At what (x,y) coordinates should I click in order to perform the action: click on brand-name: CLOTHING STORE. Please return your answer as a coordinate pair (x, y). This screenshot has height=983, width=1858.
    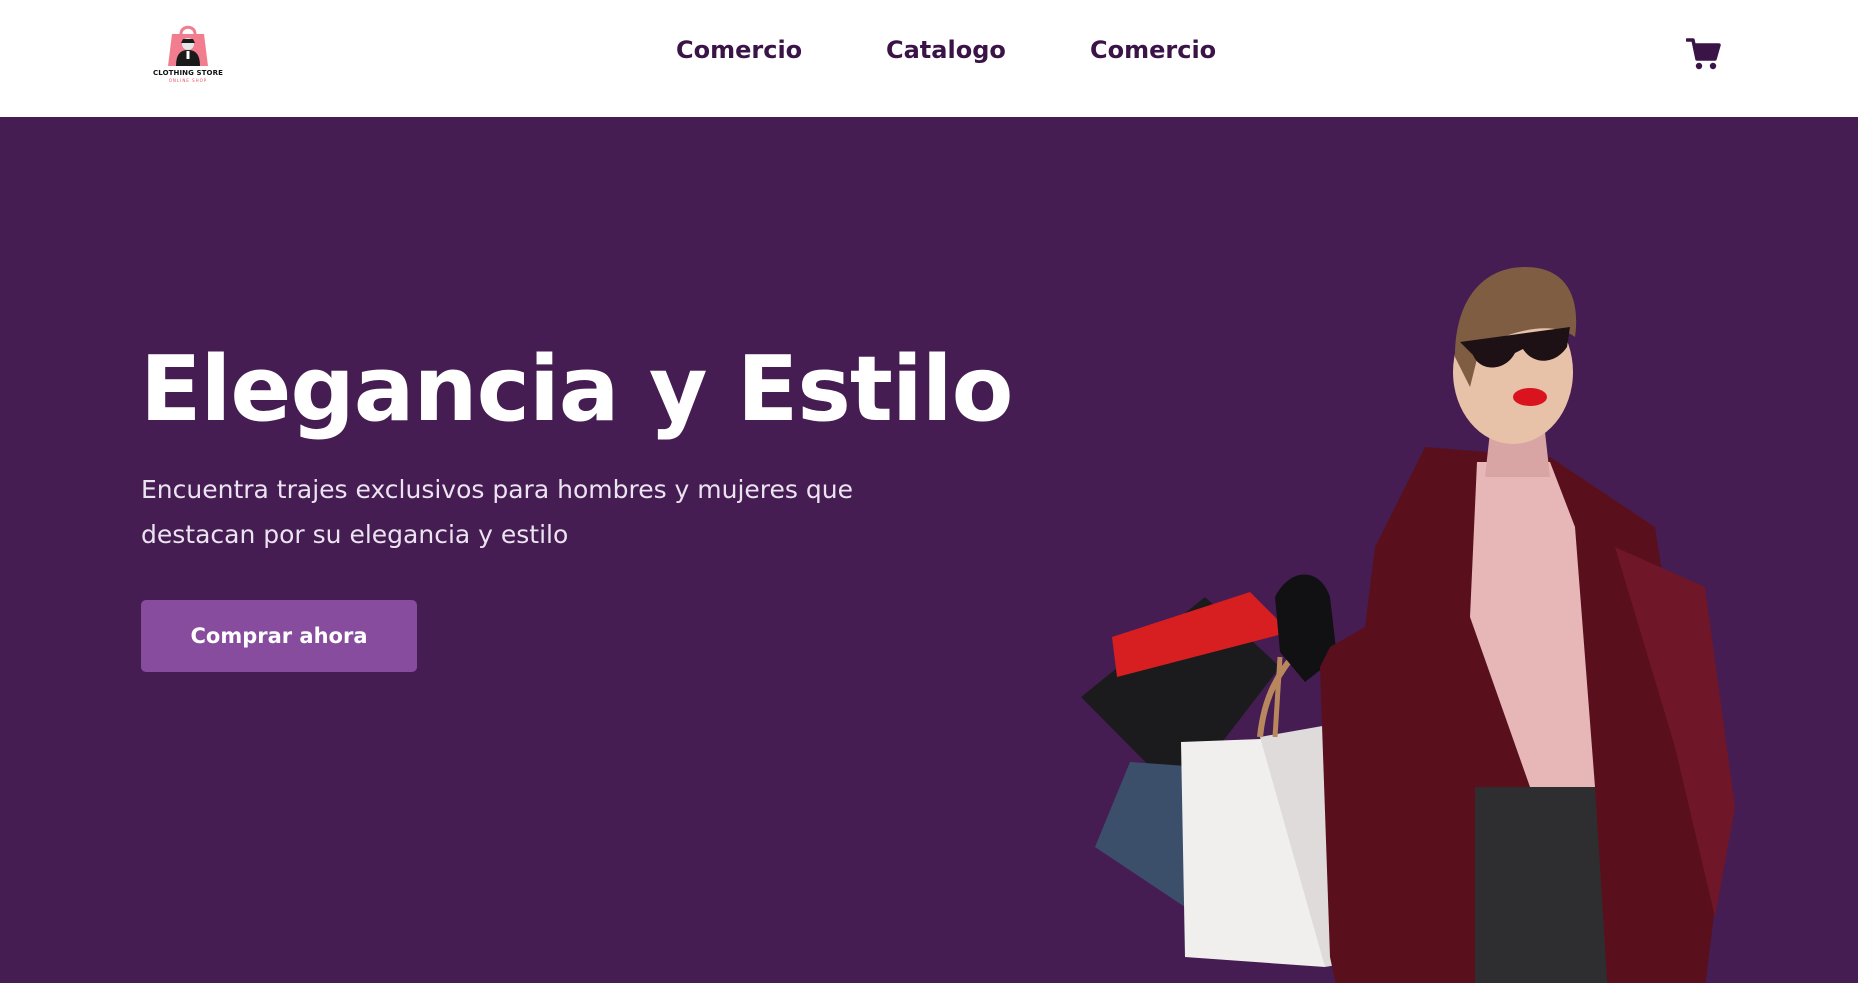
    Looking at the image, I should click on (188, 73).